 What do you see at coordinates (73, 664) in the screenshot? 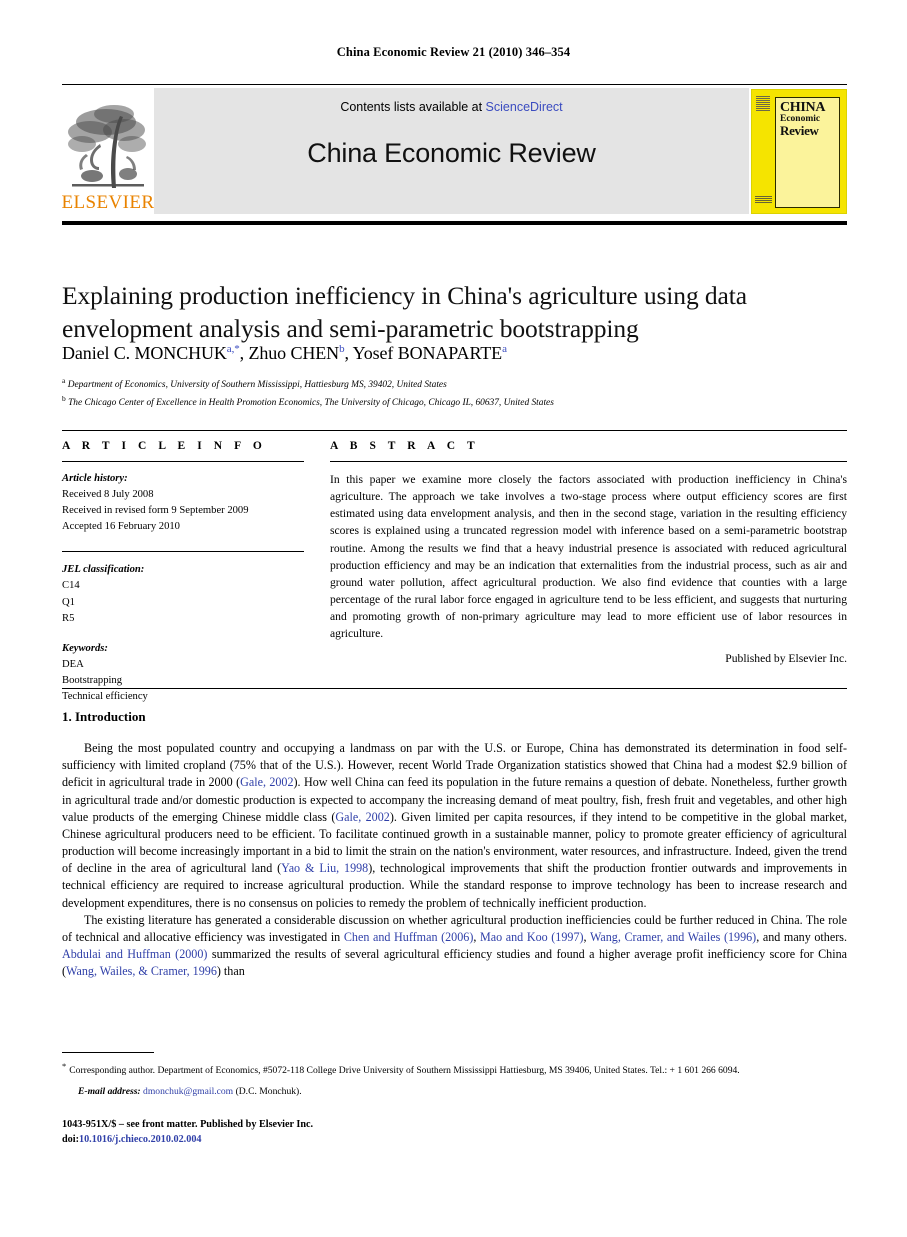
I see `keyword-item: DEA` at bounding box center [73, 664].